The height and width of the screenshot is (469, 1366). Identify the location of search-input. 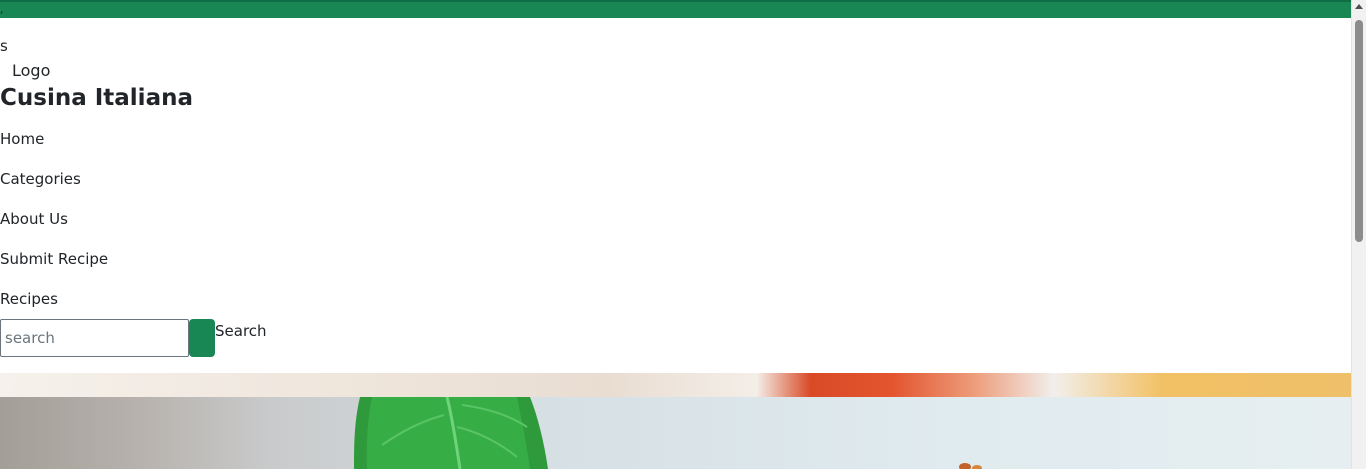
(94, 338).